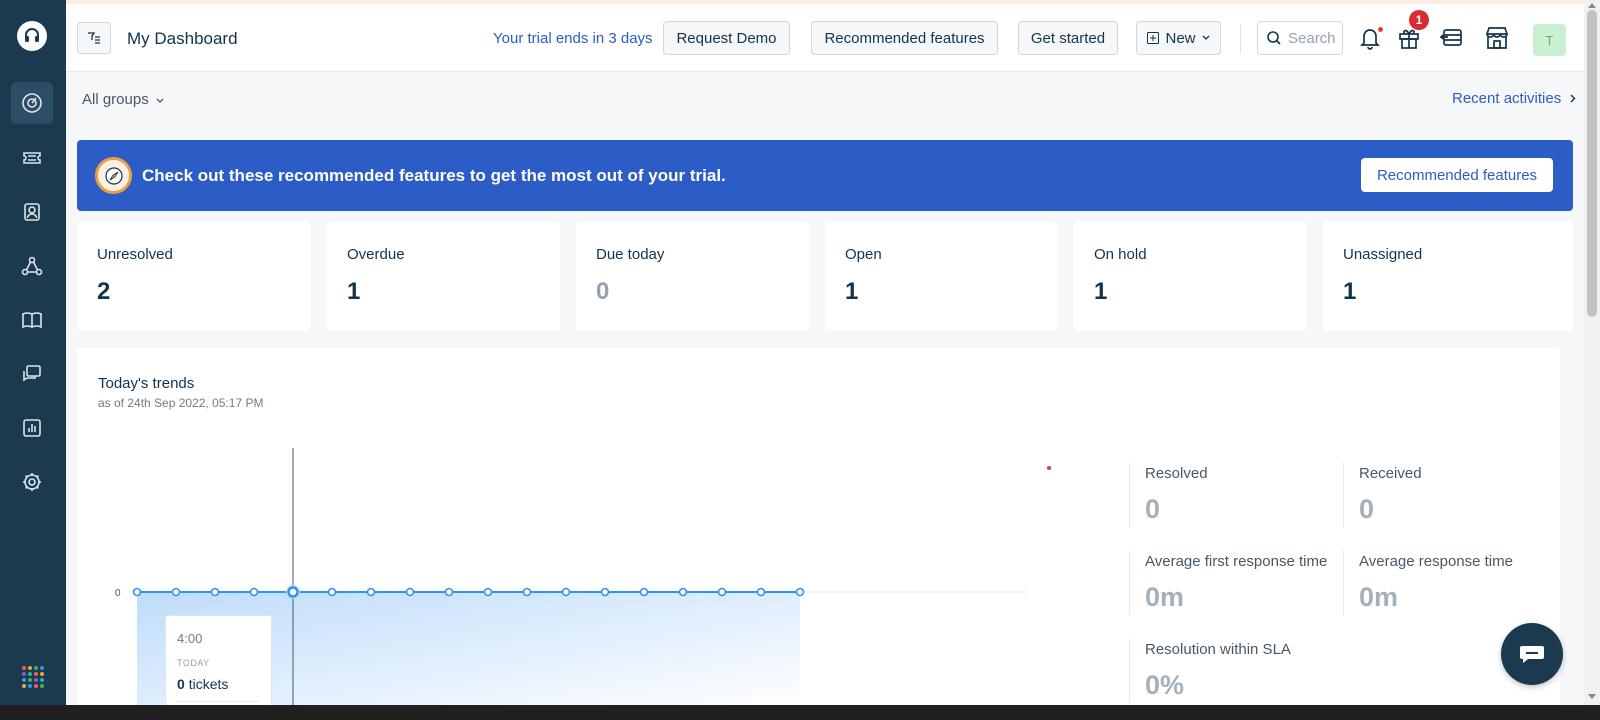 Image resolution: width=1600 pixels, height=720 pixels. Describe the element at coordinates (123, 99) in the screenshot. I see `groups-dropdown: All groups` at that location.